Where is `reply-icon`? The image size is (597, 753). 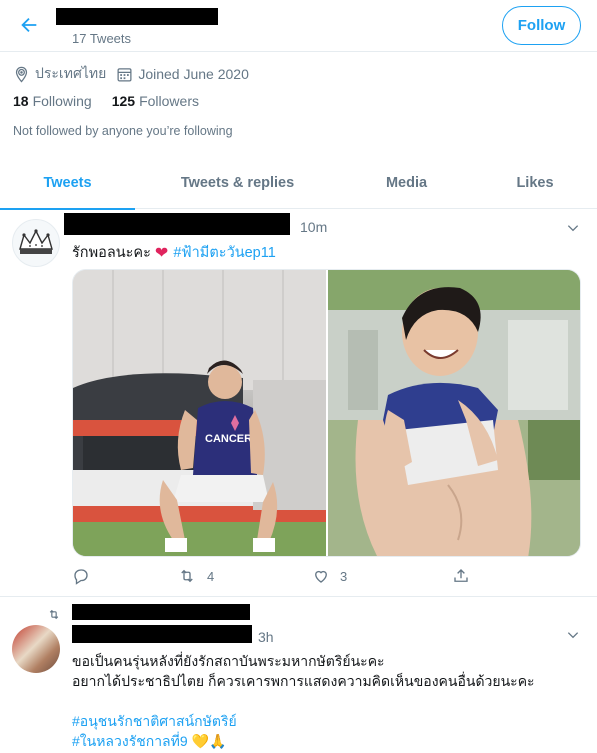
reply-icon is located at coordinates (81, 577).